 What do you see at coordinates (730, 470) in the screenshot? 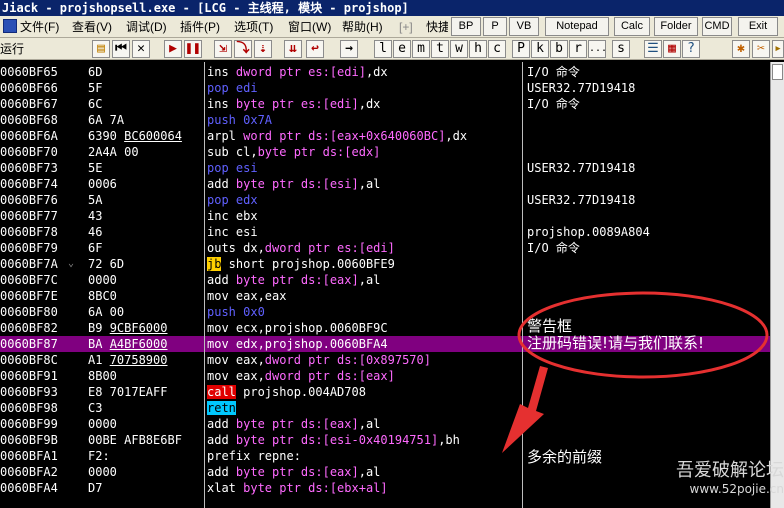
I see `watermark-line1: 吾爱破解论坛` at bounding box center [730, 470].